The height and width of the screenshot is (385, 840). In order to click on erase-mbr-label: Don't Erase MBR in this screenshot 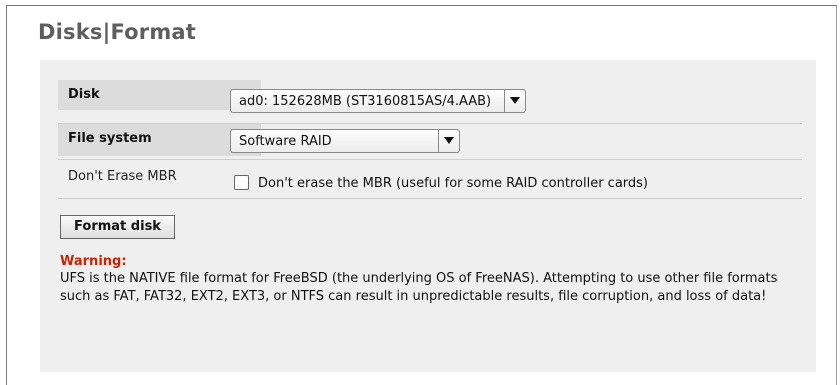, I will do `click(122, 176)`.